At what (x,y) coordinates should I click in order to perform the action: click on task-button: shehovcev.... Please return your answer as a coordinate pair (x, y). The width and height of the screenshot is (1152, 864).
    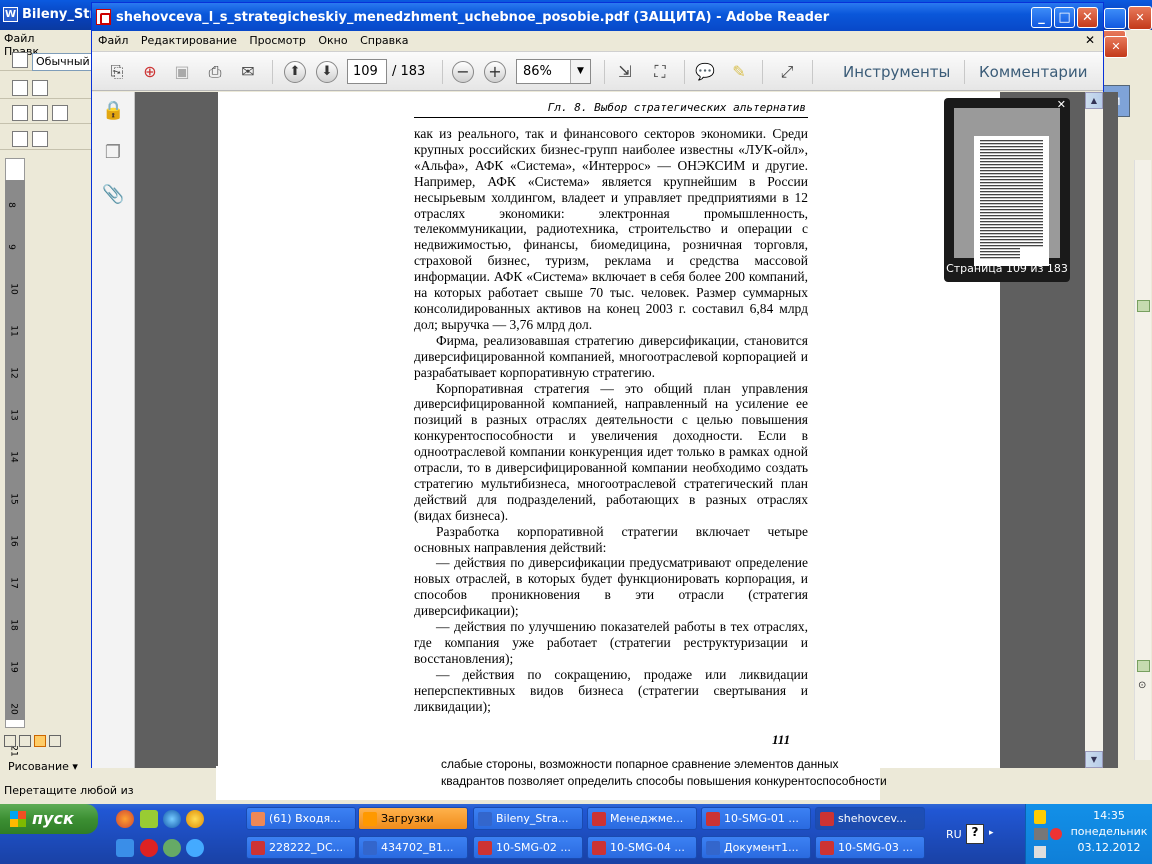
    Looking at the image, I should click on (870, 818).